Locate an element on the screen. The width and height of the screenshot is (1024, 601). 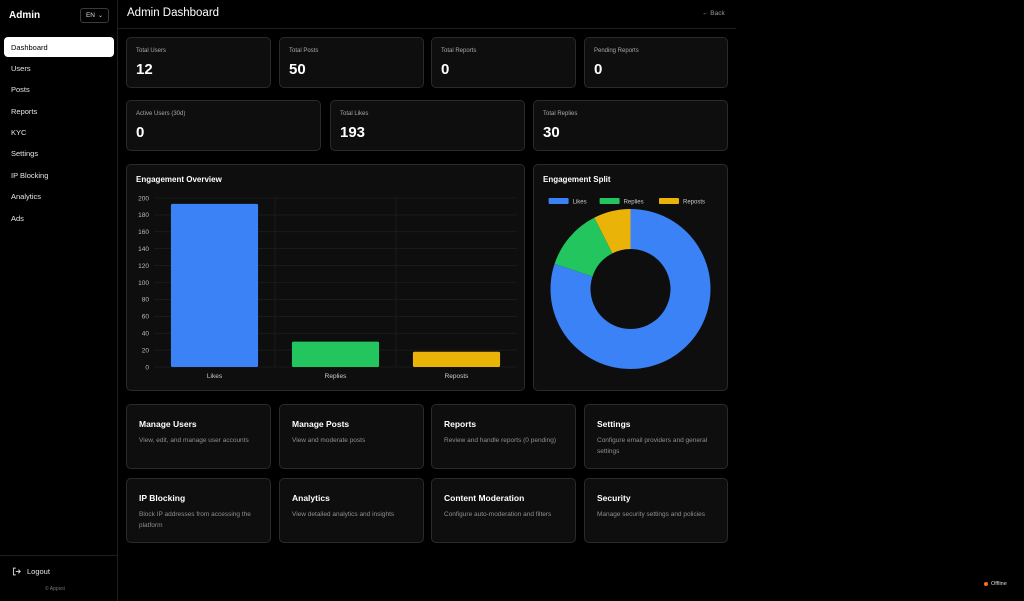
header-divider is located at coordinates (427, 28).